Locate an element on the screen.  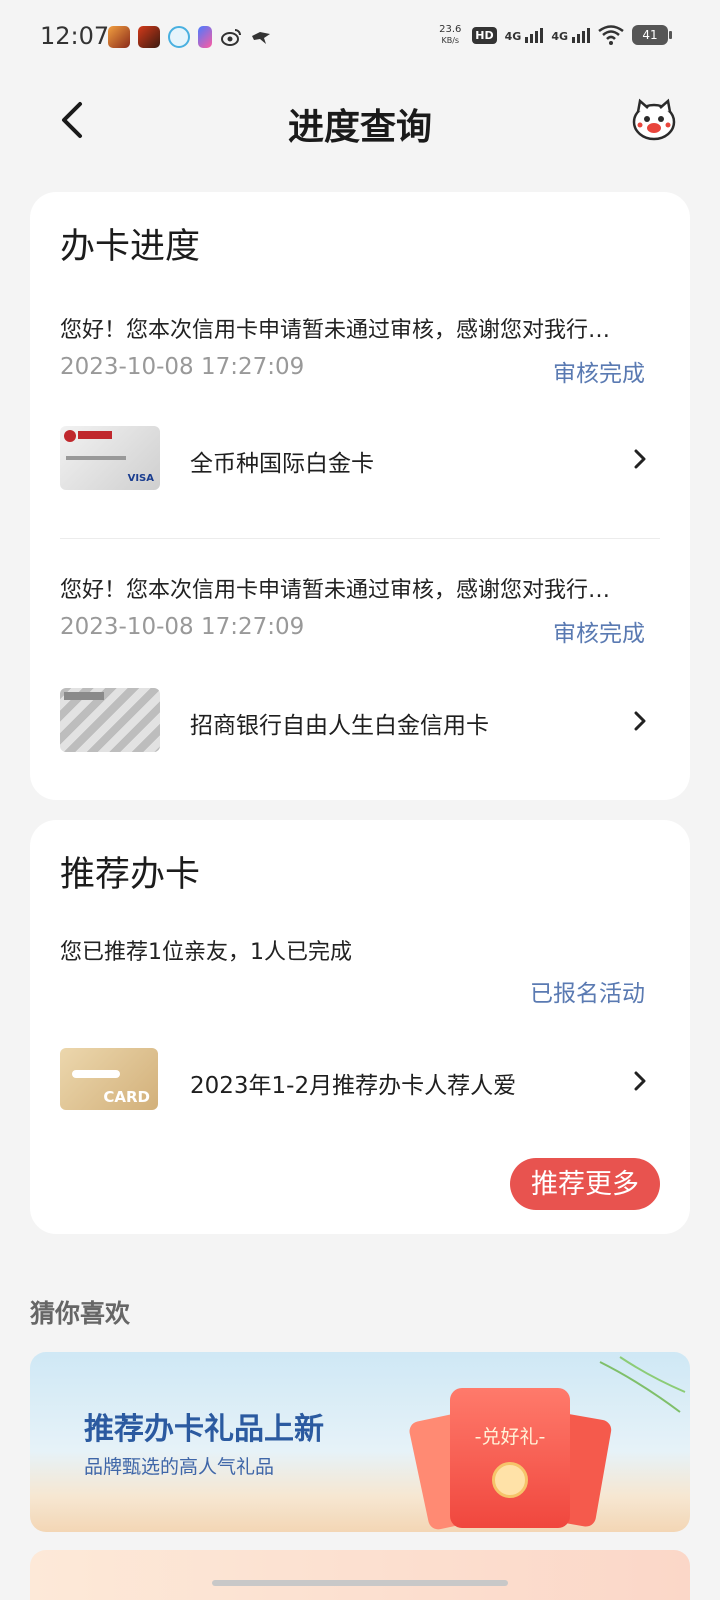
willow-leaves-icon is located at coordinates (642, 1384).